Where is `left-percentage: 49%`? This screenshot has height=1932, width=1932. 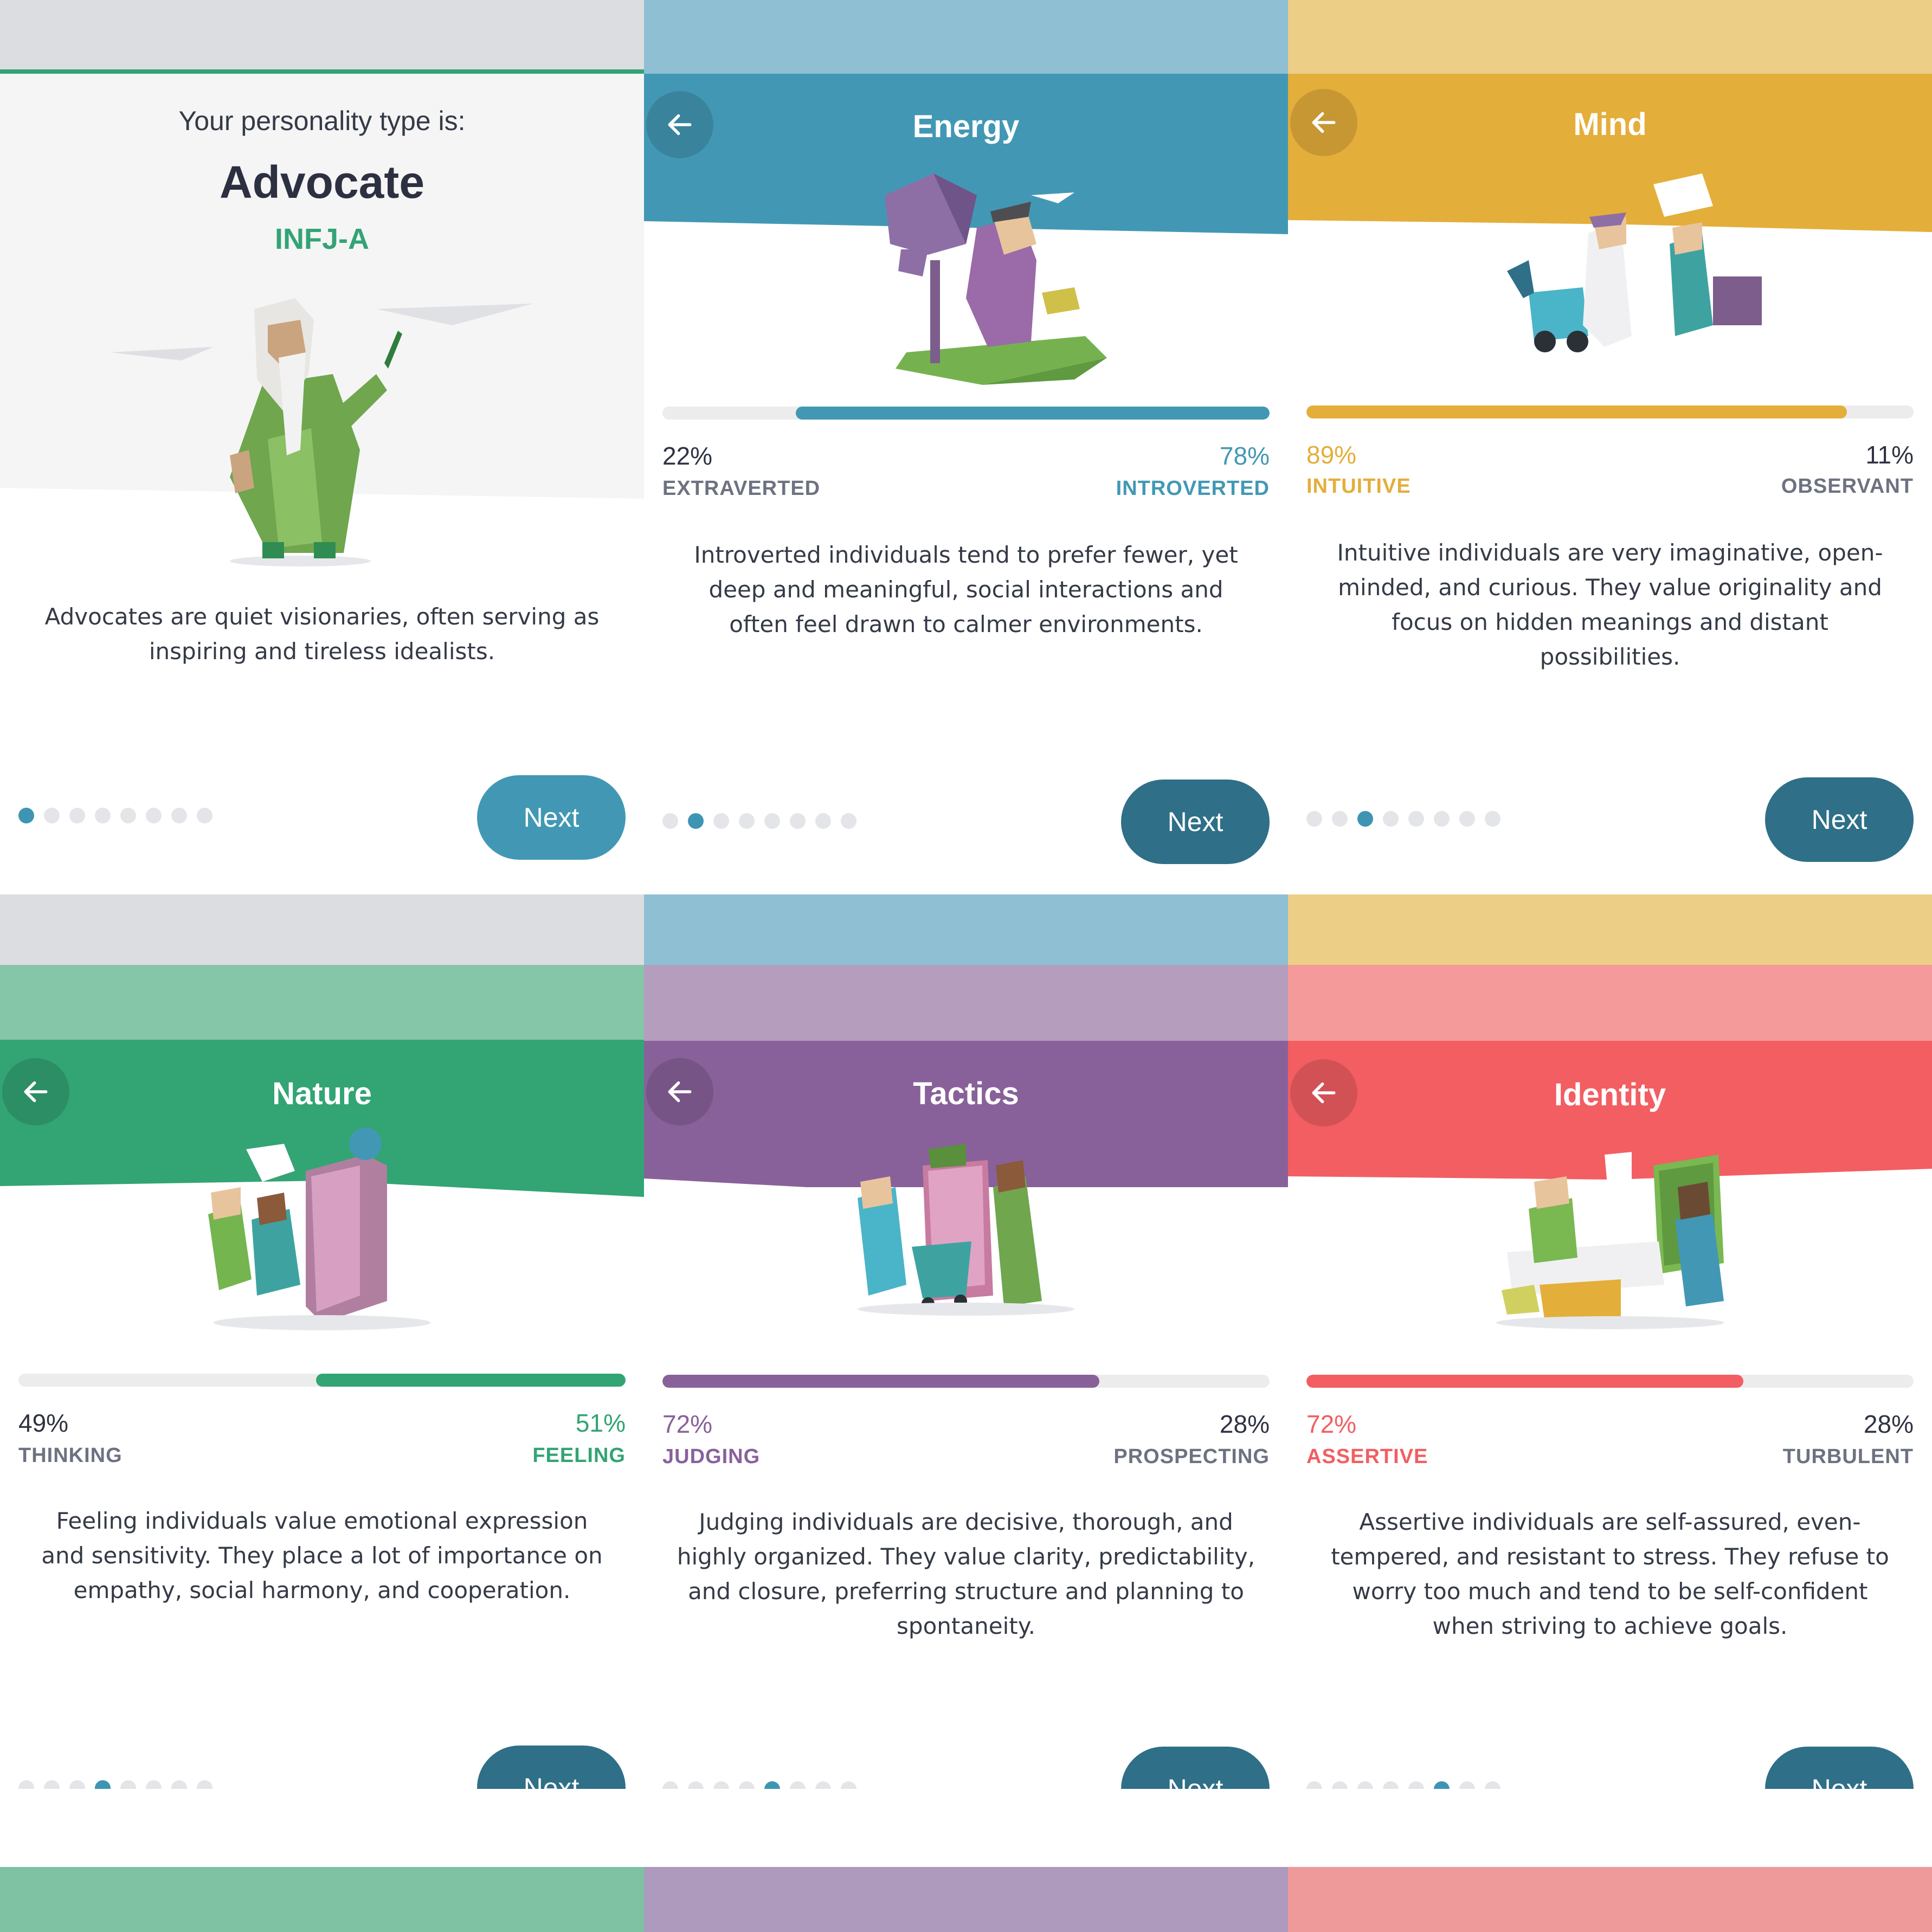 left-percentage: 49% is located at coordinates (43, 1423).